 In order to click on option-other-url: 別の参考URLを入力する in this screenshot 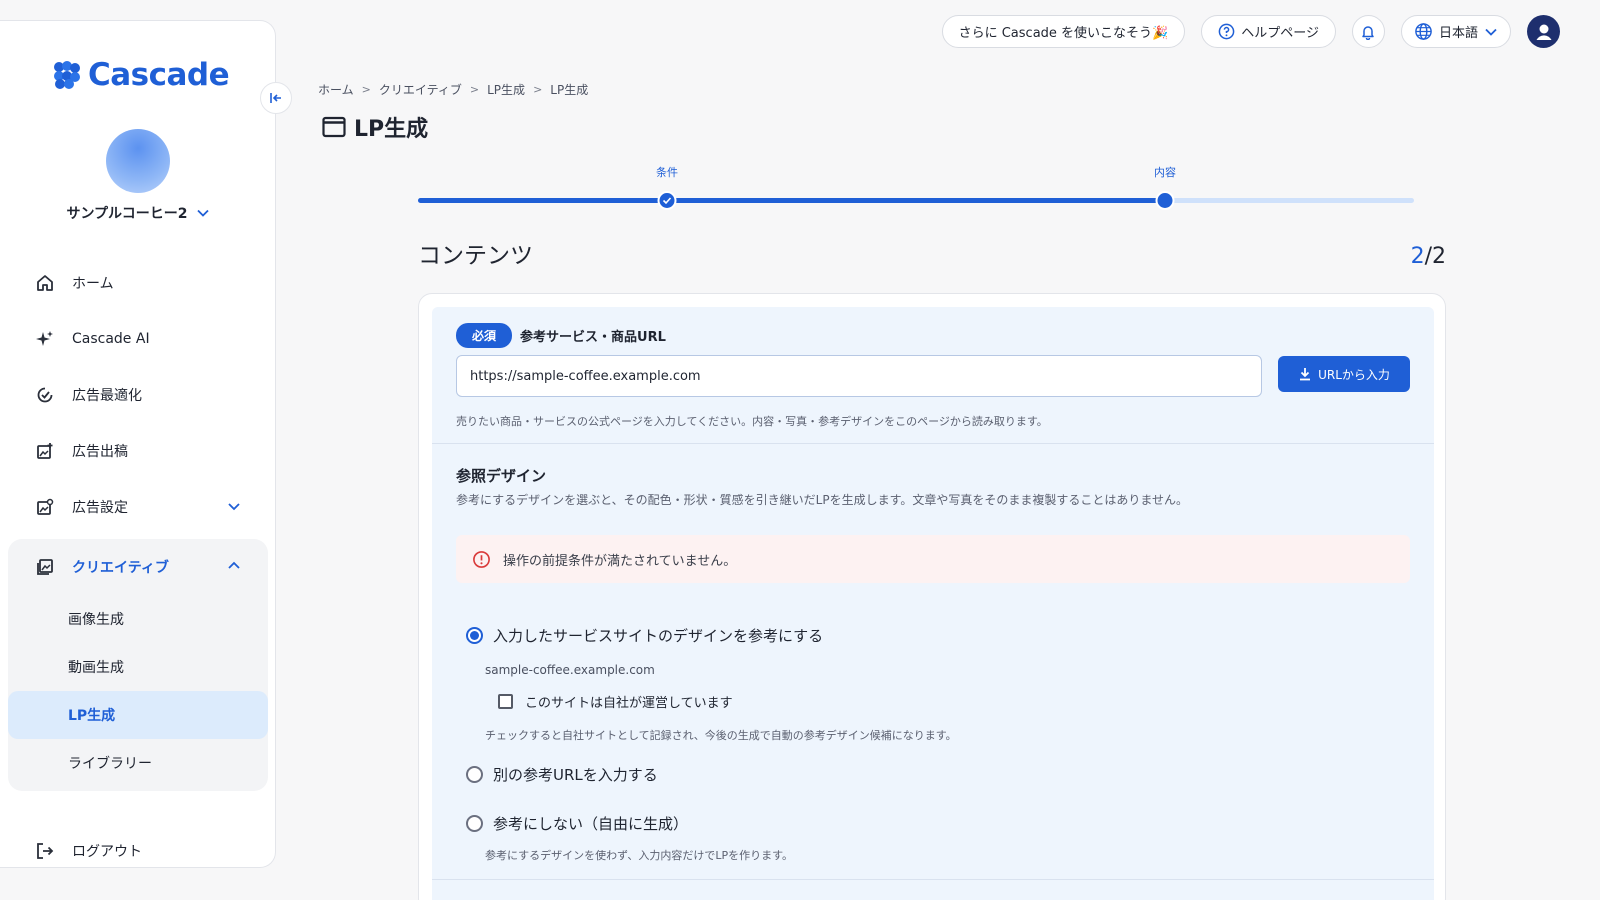, I will do `click(562, 774)`.